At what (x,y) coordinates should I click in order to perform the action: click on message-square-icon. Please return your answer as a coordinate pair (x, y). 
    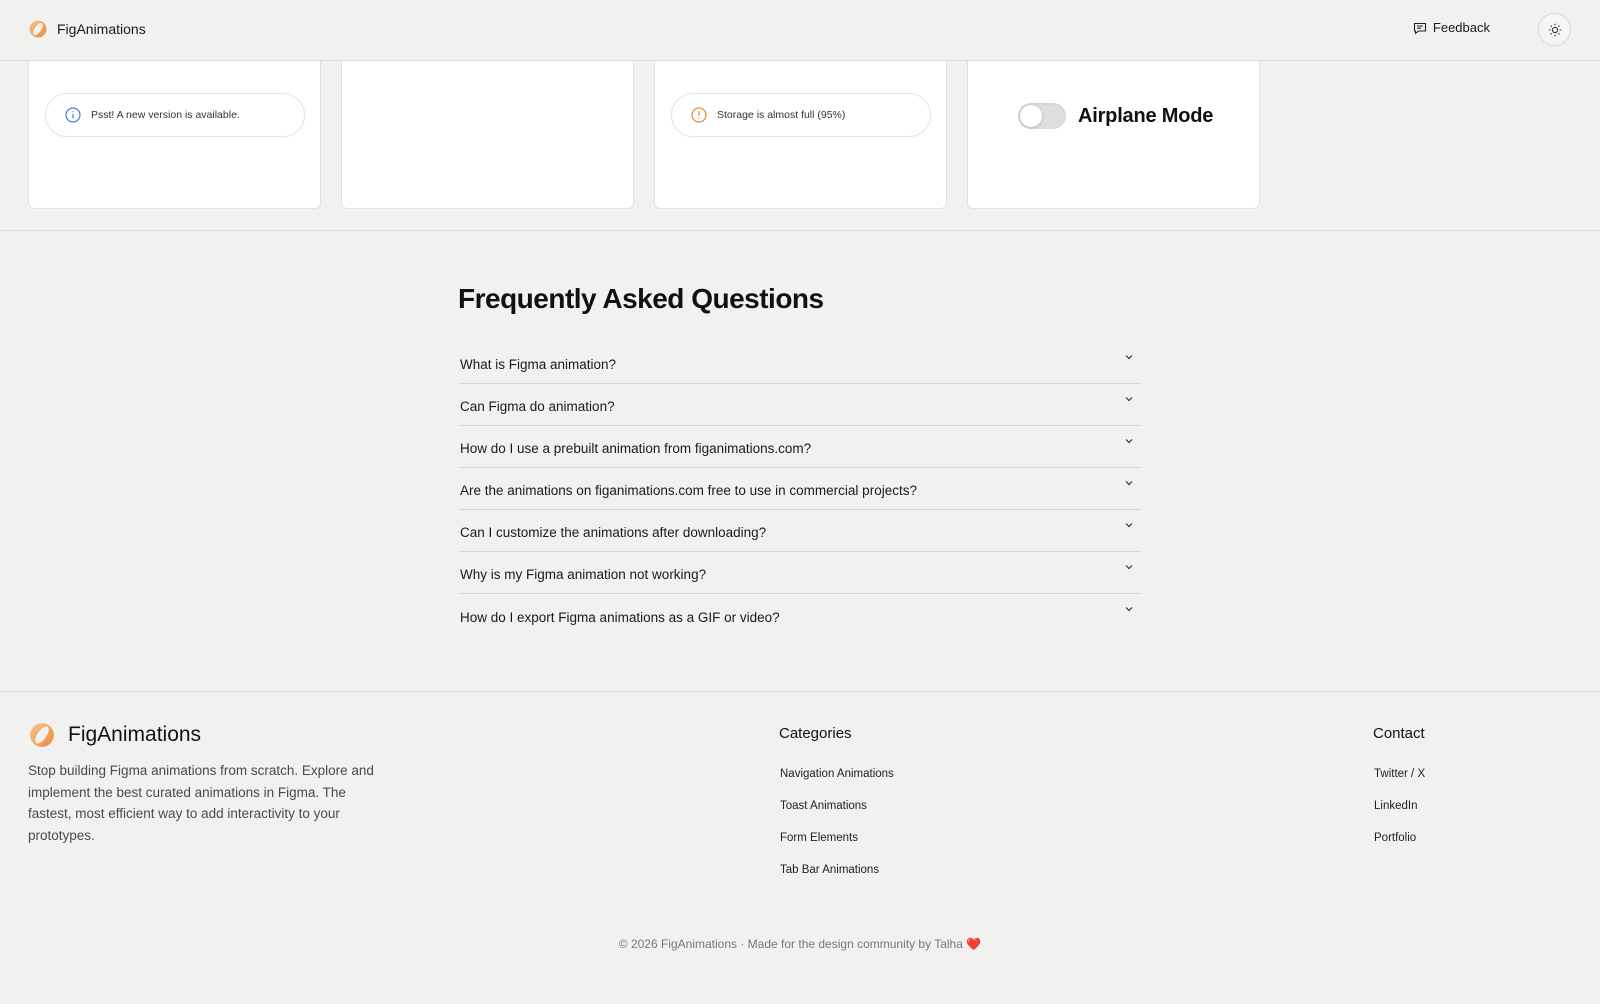
    Looking at the image, I should click on (1419, 28).